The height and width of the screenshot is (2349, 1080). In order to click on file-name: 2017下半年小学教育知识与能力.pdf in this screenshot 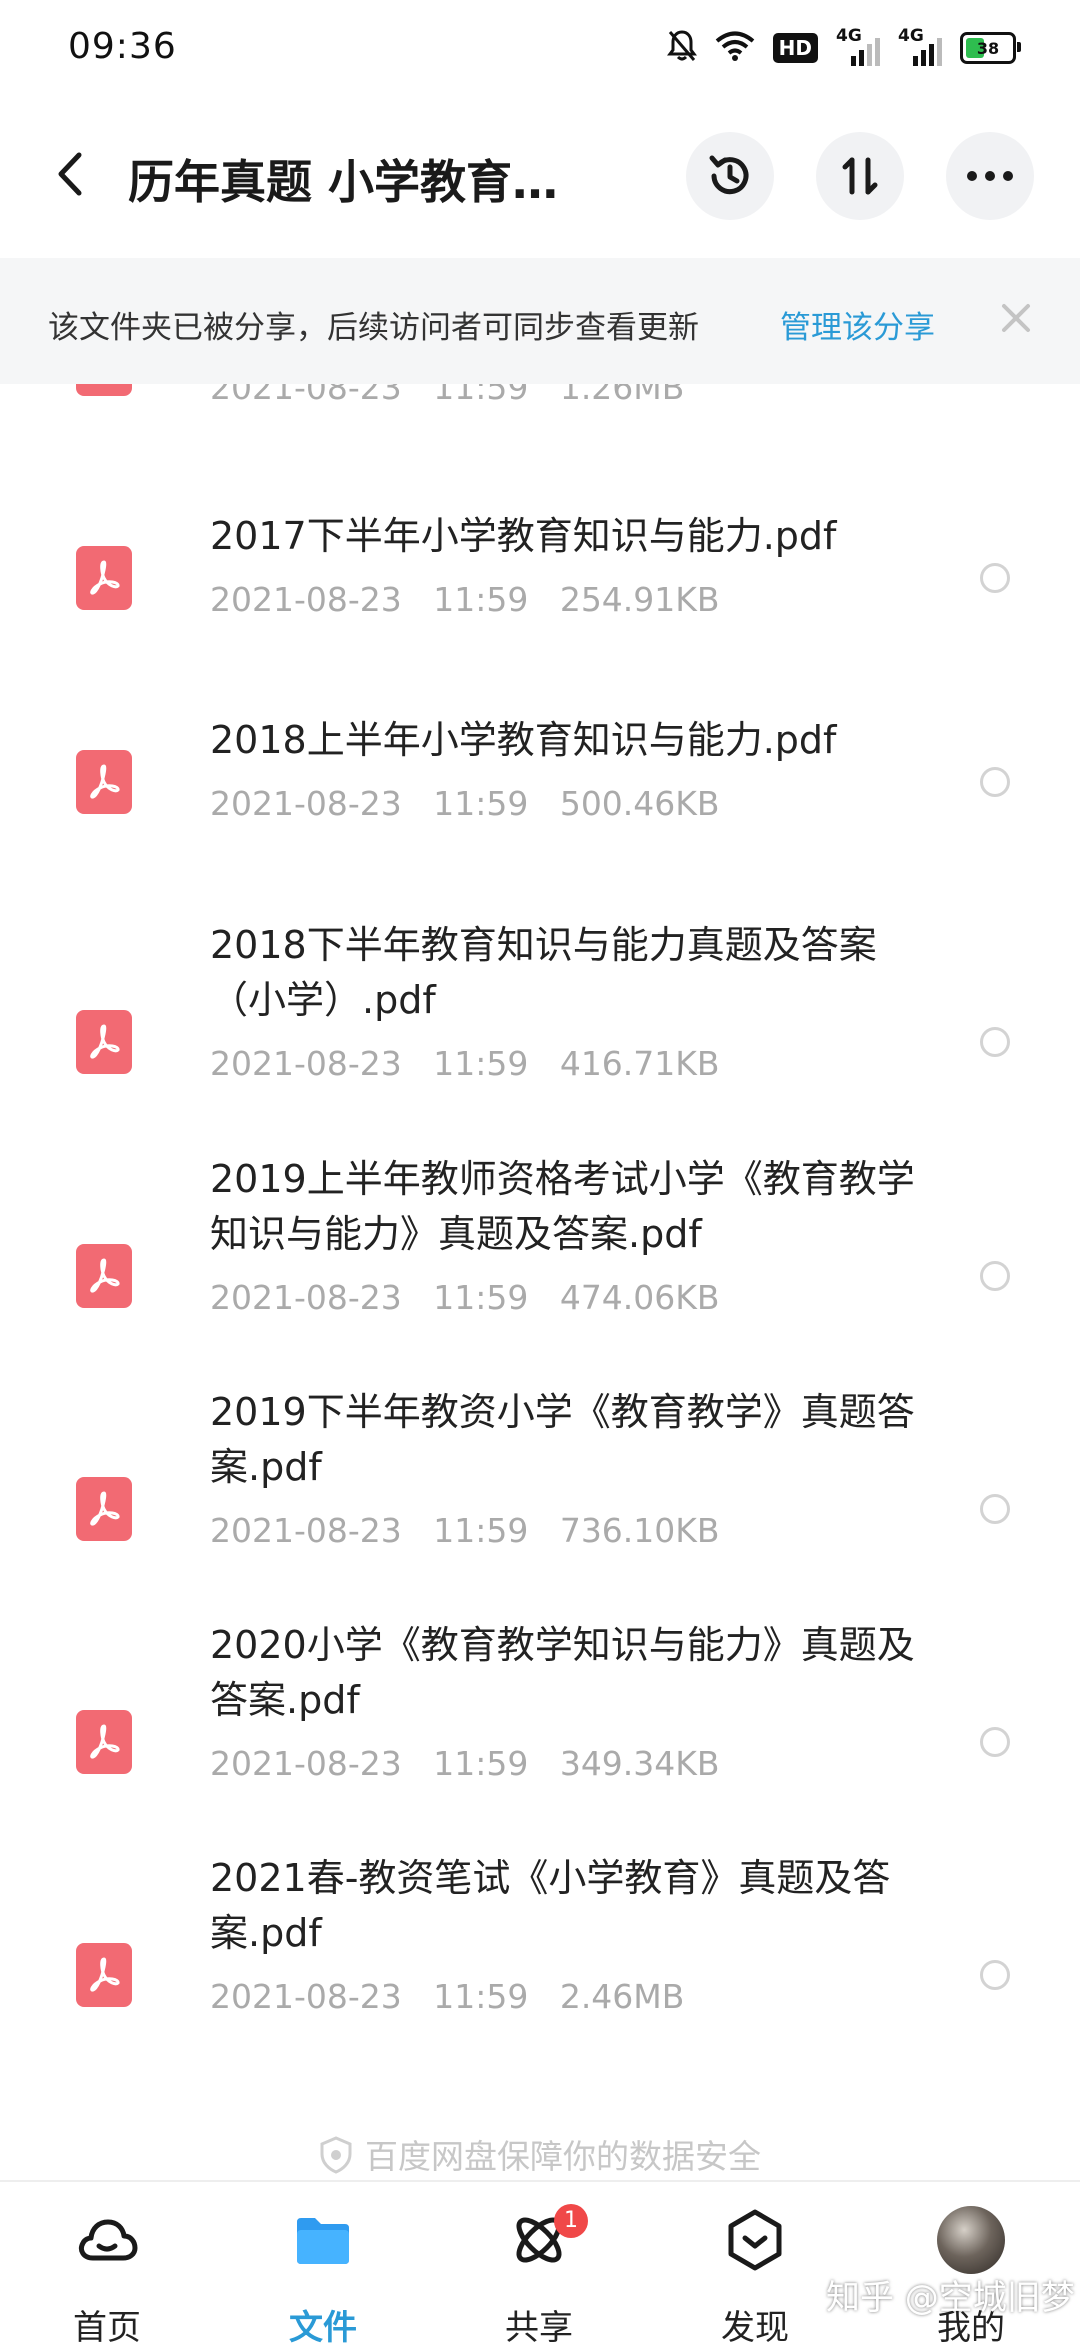, I will do `click(523, 536)`.